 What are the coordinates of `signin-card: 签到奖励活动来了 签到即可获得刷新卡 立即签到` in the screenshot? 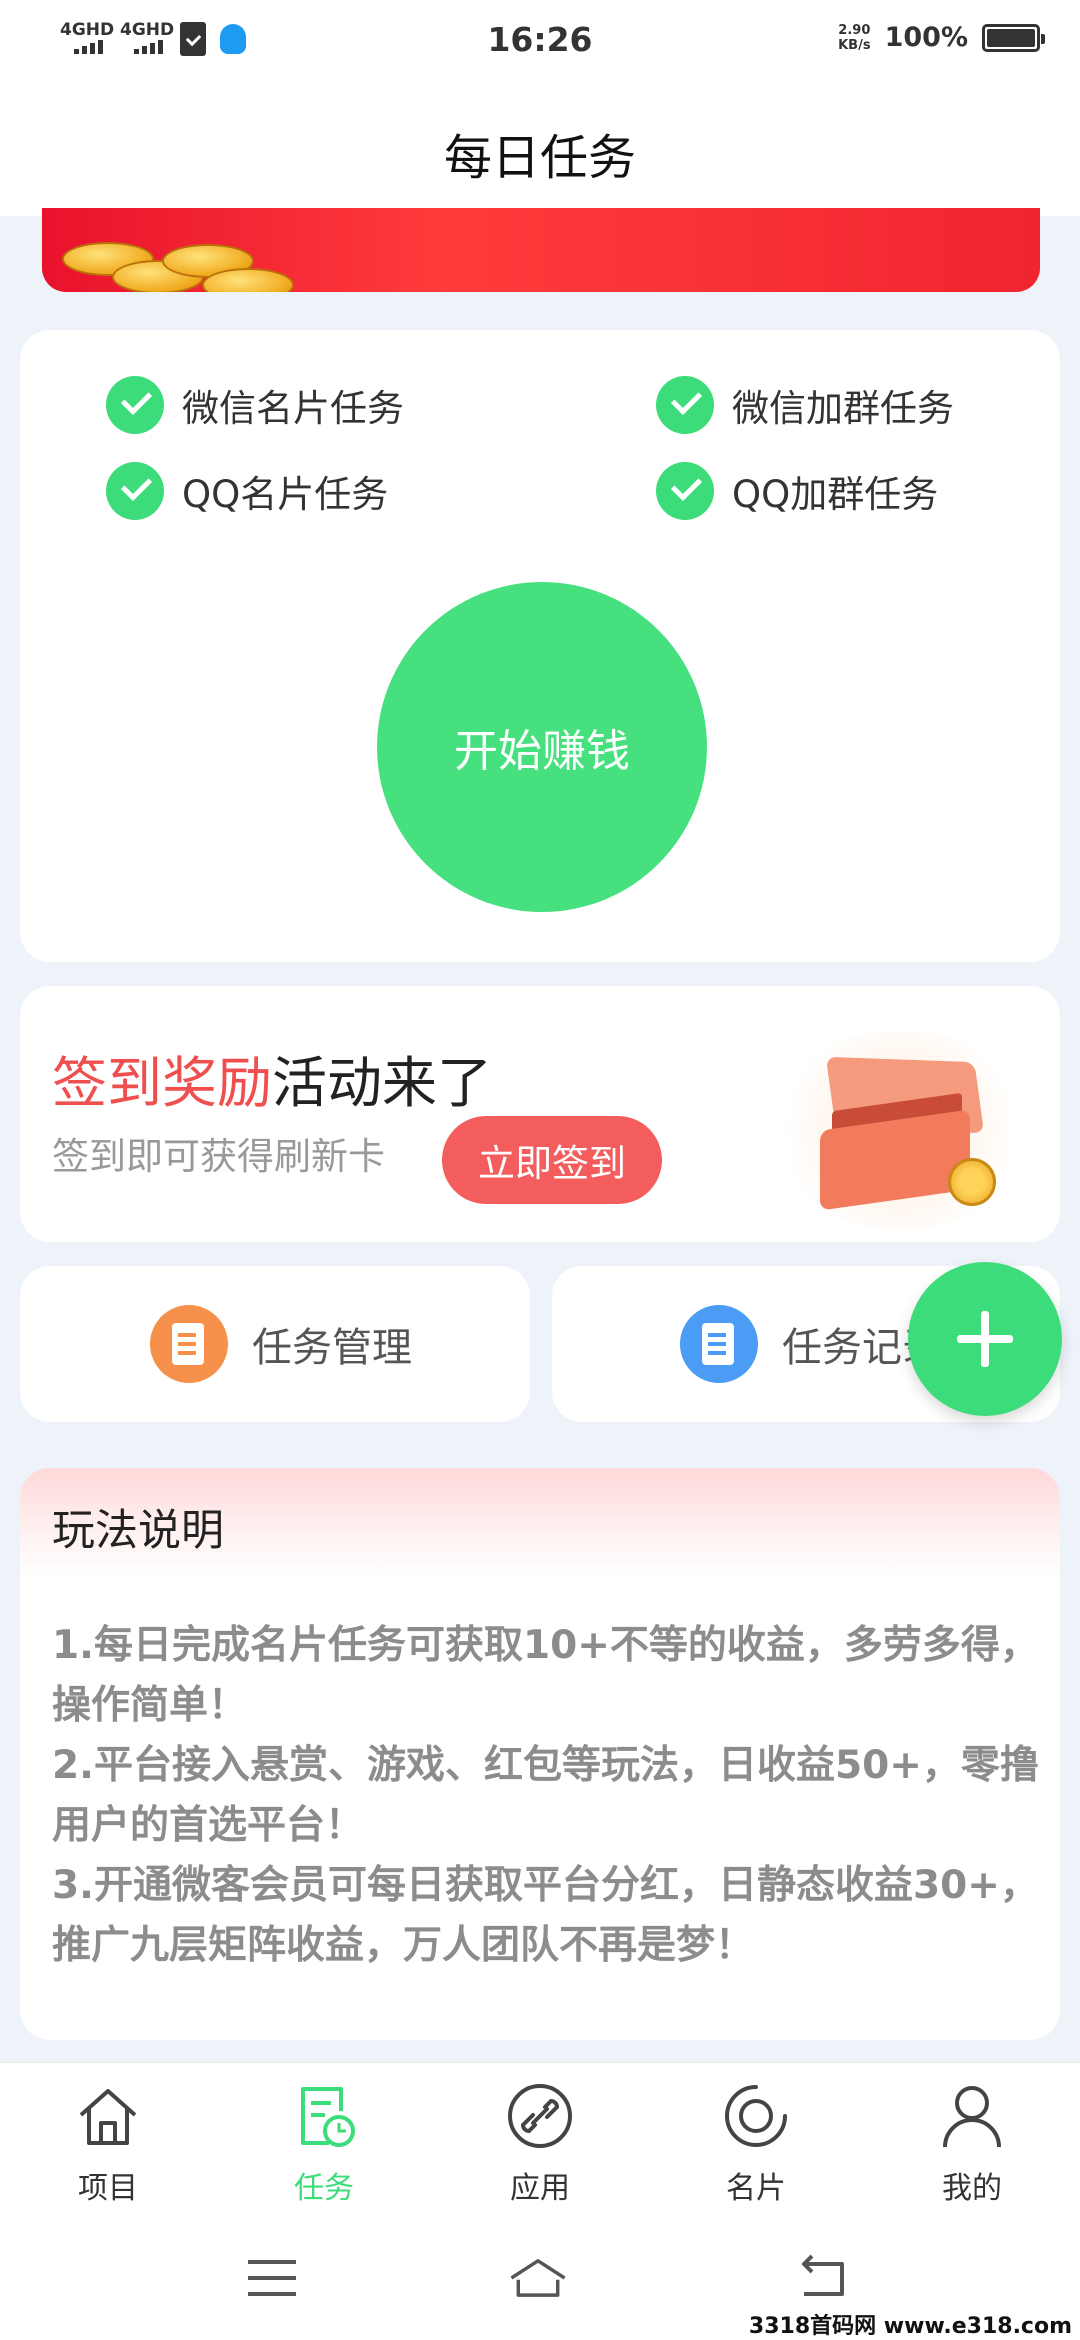 It's located at (540, 1114).